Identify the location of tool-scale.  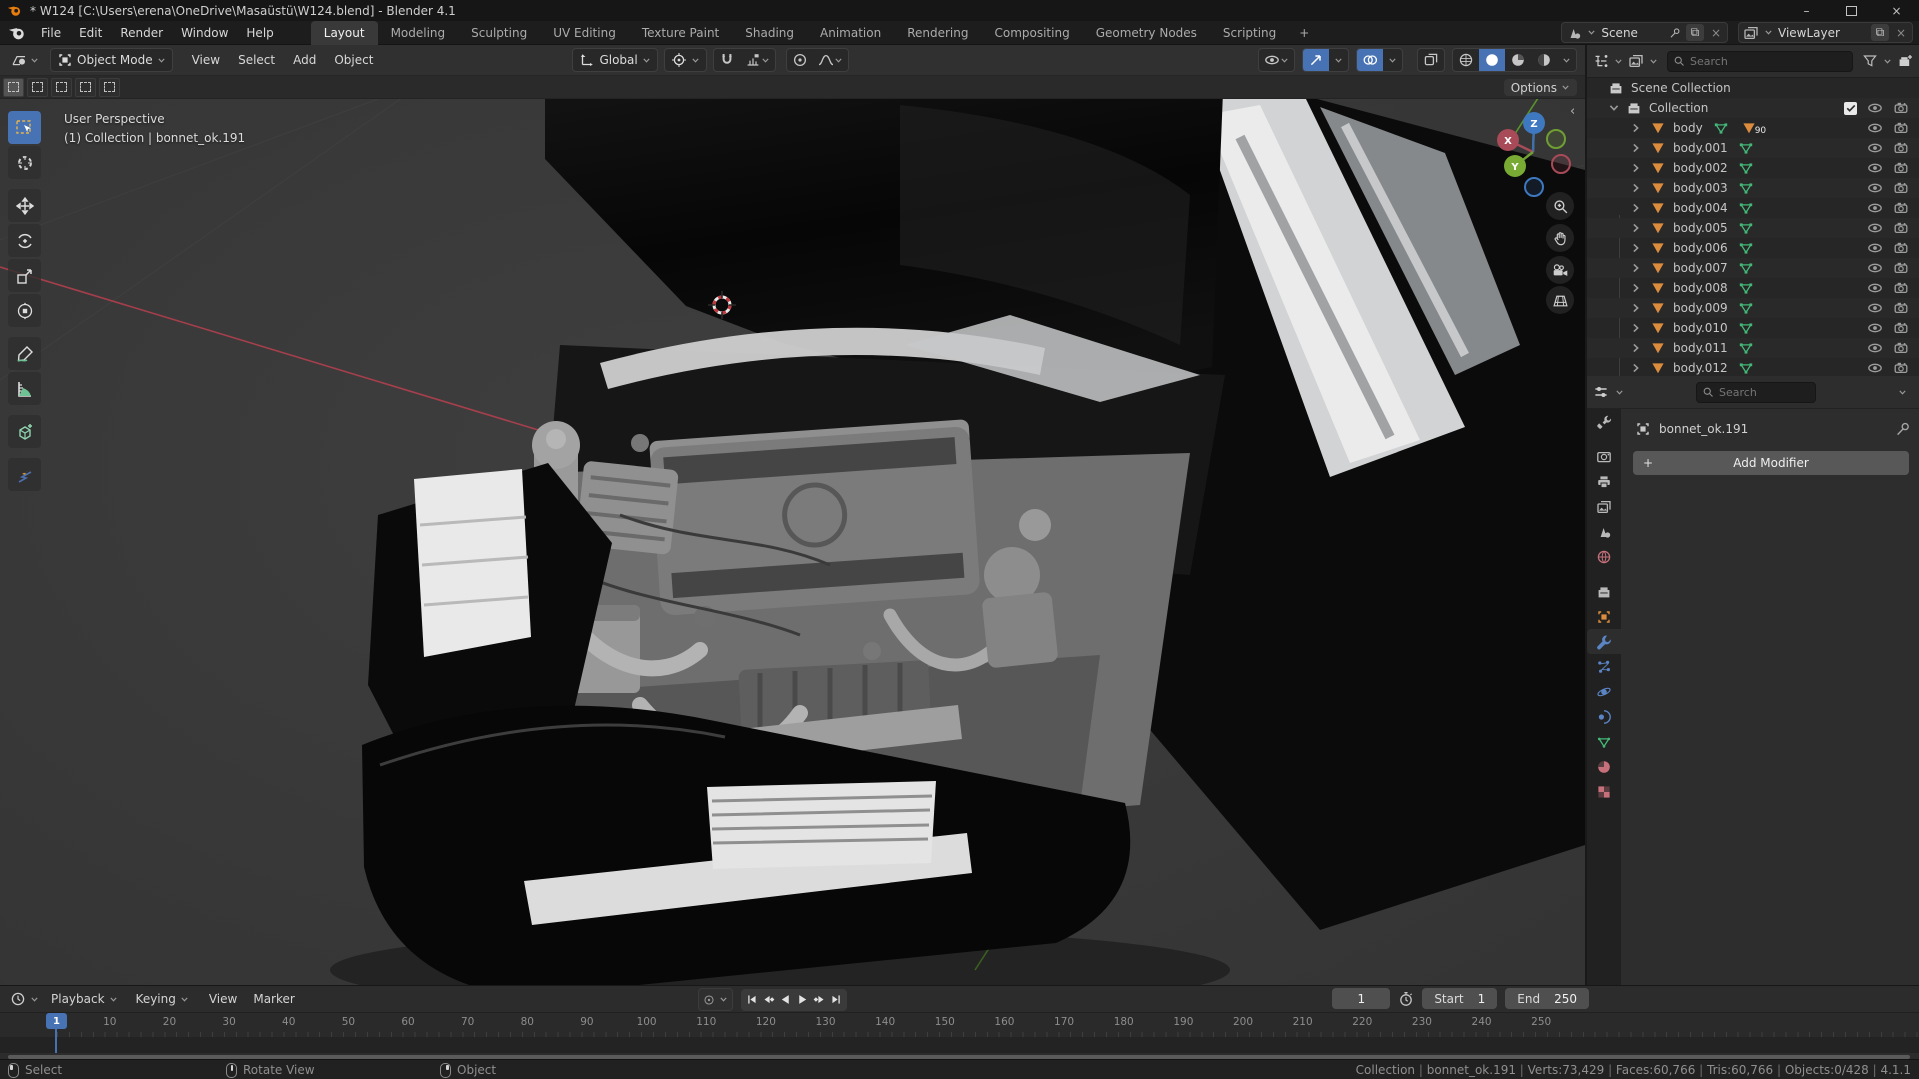
(24, 275).